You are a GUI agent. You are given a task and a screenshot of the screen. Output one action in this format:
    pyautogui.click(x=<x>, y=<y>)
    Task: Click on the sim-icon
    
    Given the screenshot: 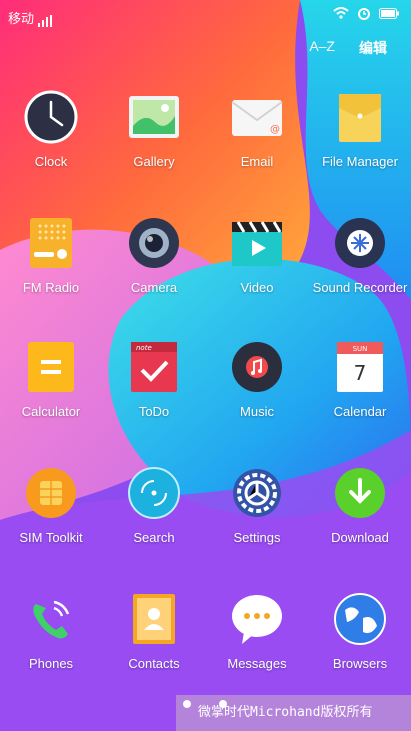 What is the action you would take?
    pyautogui.click(x=51, y=493)
    